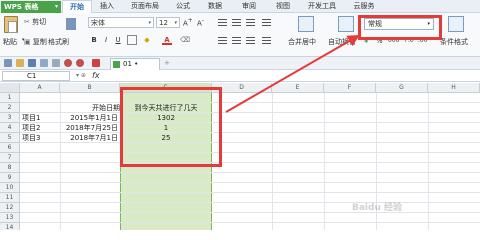 The image size is (480, 240). What do you see at coordinates (377, 208) in the screenshot?
I see `watermark: Baidu 经验` at bounding box center [377, 208].